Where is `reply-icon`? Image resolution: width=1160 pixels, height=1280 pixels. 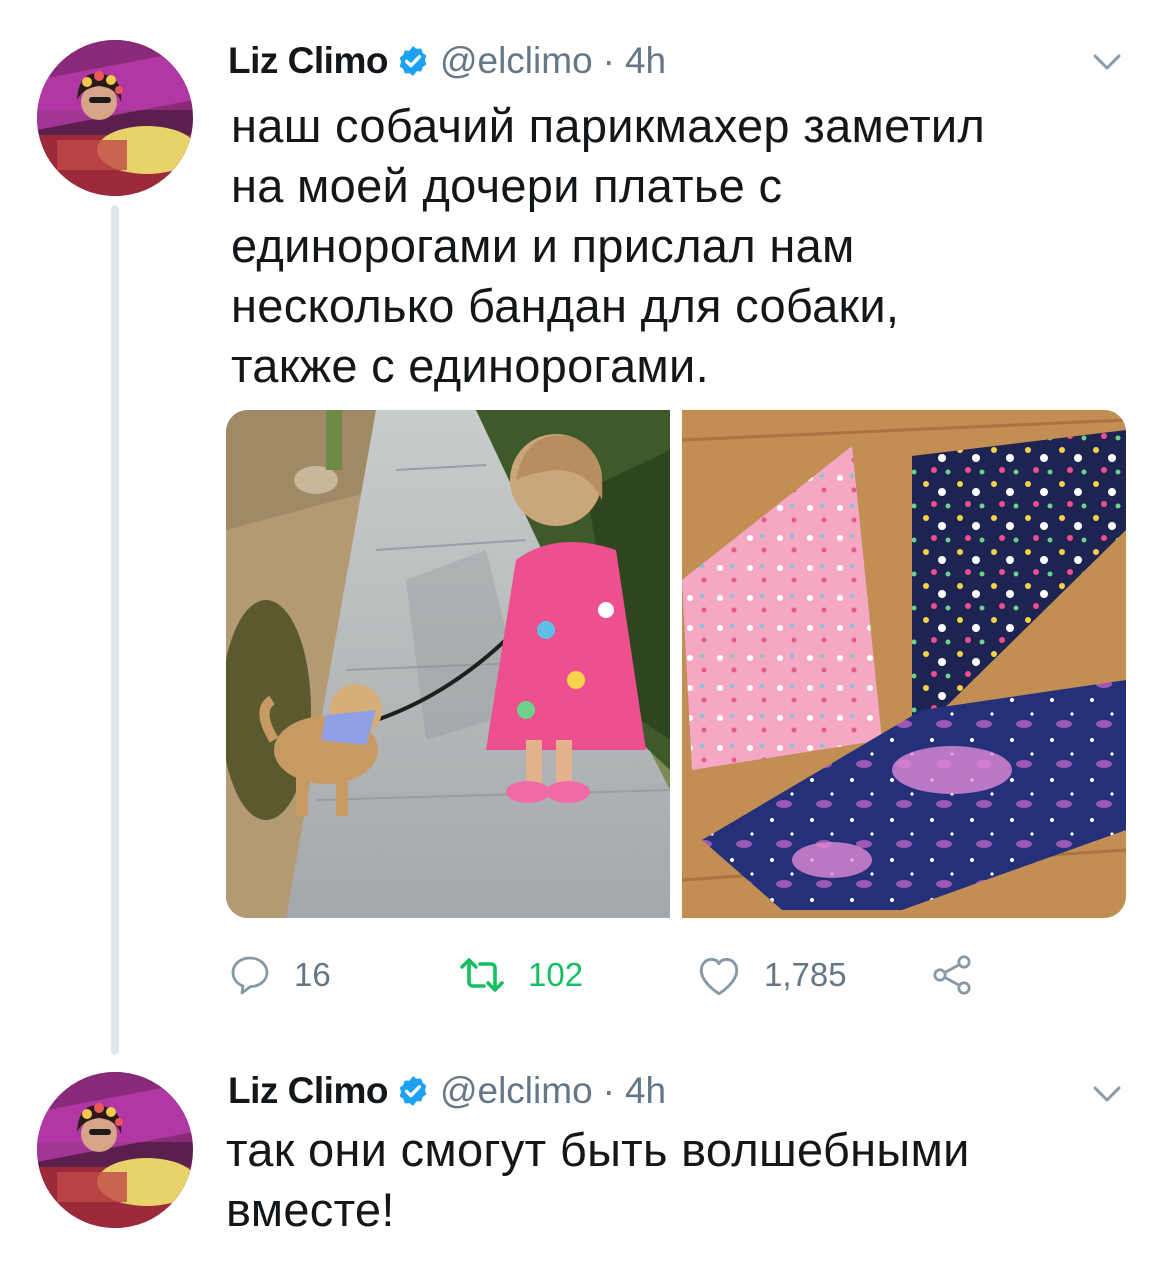
reply-icon is located at coordinates (250, 975).